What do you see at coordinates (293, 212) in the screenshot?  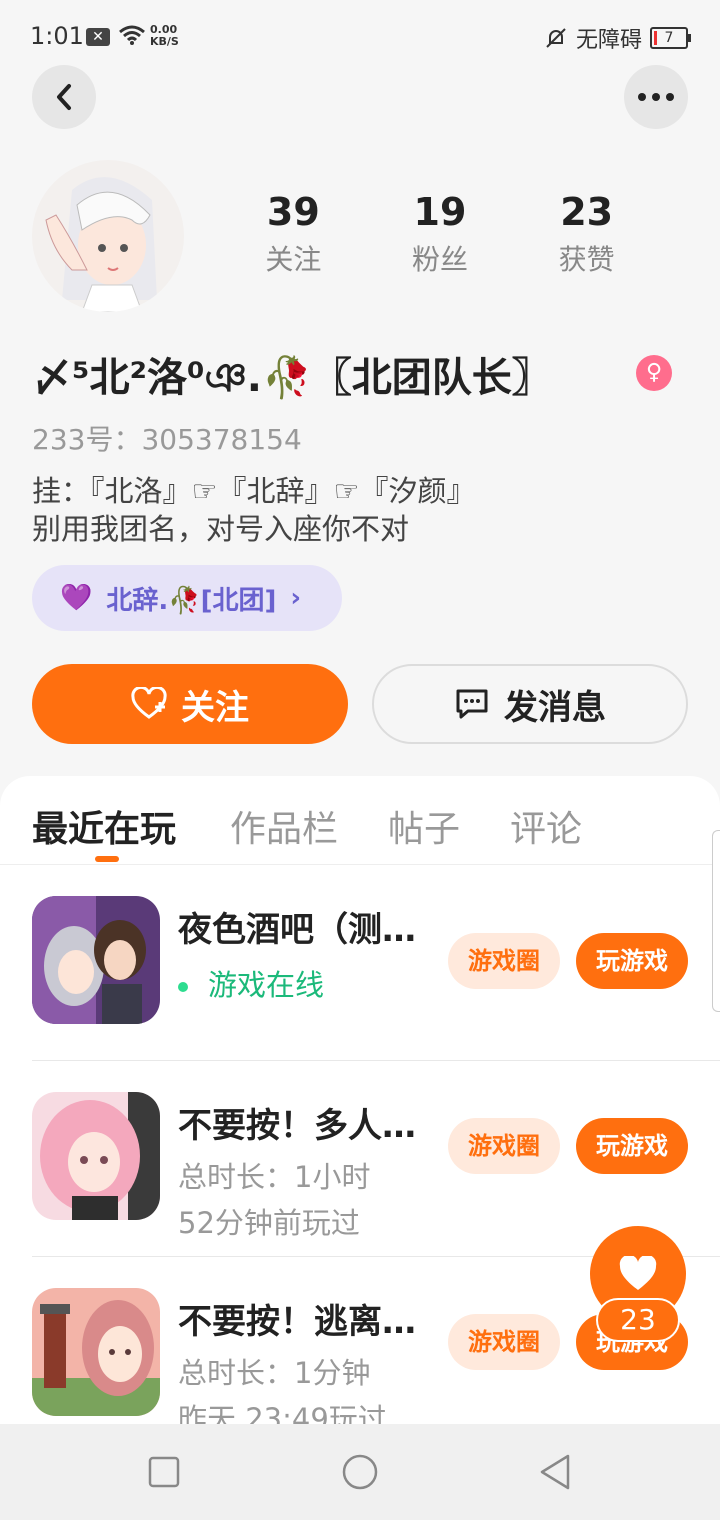 I see `following-count: 39` at bounding box center [293, 212].